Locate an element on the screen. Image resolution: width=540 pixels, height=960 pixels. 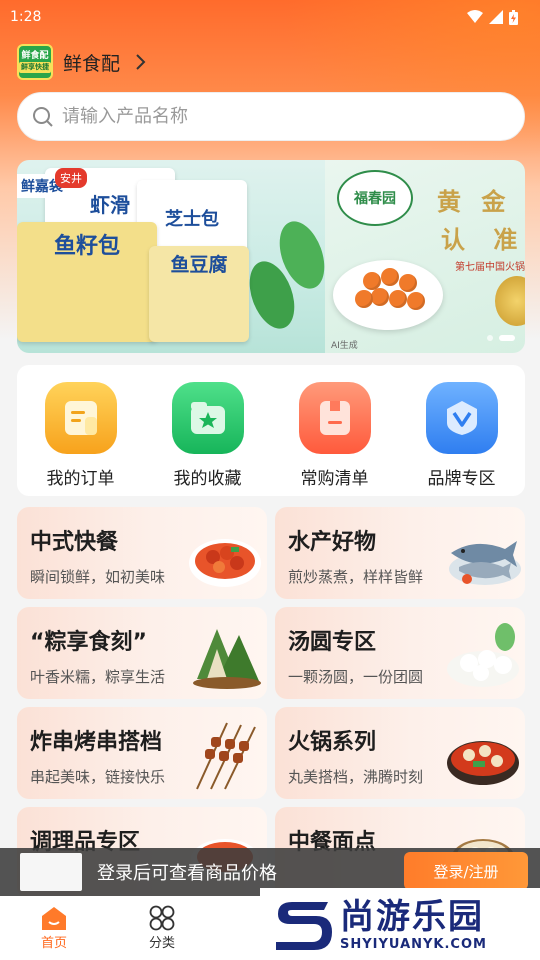
quick-item-frequent-list: 常购清单 is located at coordinates (335, 435).